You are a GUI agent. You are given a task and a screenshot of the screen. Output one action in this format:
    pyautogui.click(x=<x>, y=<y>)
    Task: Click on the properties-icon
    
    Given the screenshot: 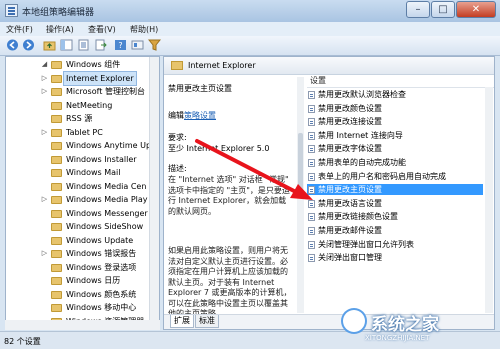 What is the action you would take?
    pyautogui.click(x=83, y=45)
    